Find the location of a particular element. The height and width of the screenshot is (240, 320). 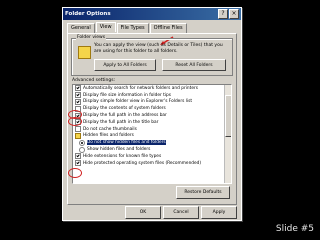

list-item: Display the full path in the address bar is located at coordinates (152, 115).